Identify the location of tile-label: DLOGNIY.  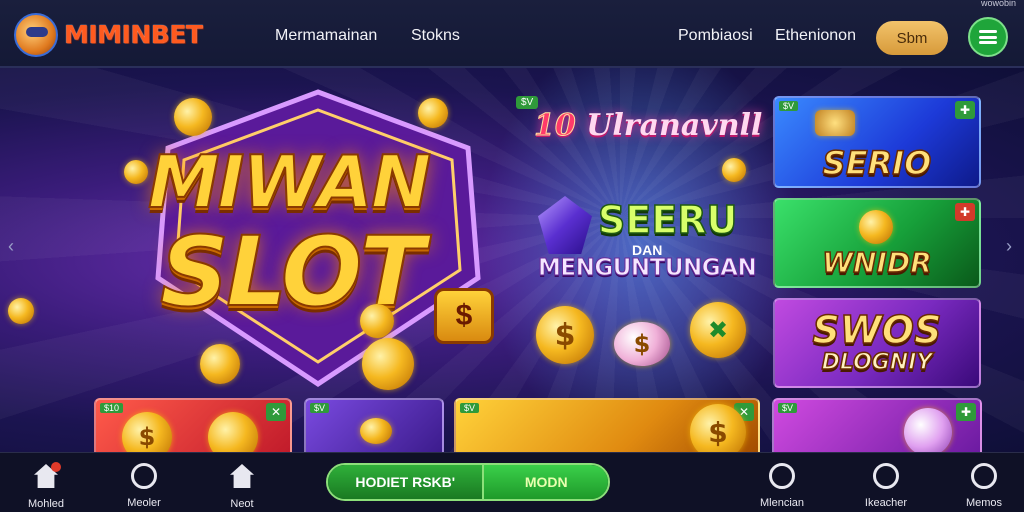
(877, 362).